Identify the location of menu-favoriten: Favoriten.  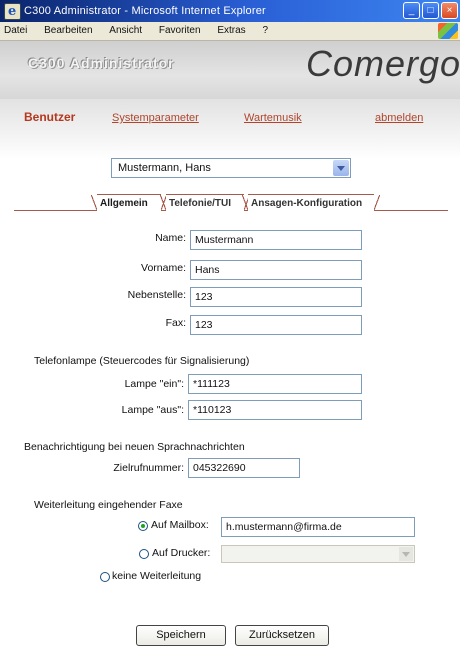
(180, 30).